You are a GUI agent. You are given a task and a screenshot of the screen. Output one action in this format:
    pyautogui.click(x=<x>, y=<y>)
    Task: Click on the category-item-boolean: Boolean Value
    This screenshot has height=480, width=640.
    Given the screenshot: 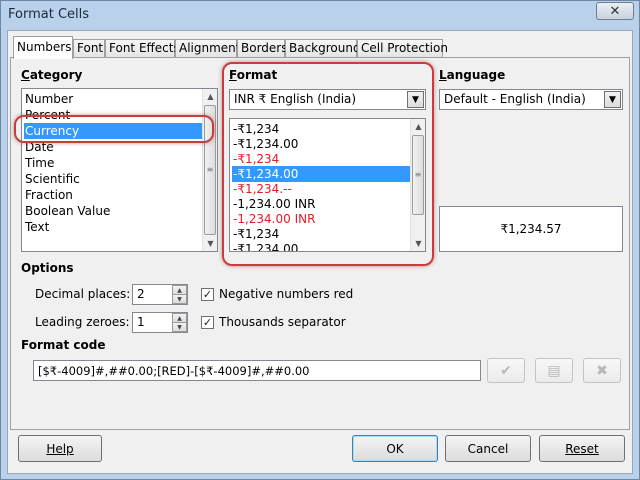 What is the action you would take?
    pyautogui.click(x=113, y=211)
    